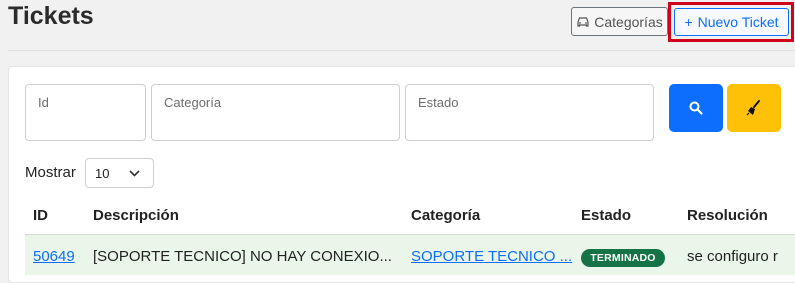 The image size is (795, 283). What do you see at coordinates (727, 215) in the screenshot?
I see `column-header-resolucion: Resolución` at bounding box center [727, 215].